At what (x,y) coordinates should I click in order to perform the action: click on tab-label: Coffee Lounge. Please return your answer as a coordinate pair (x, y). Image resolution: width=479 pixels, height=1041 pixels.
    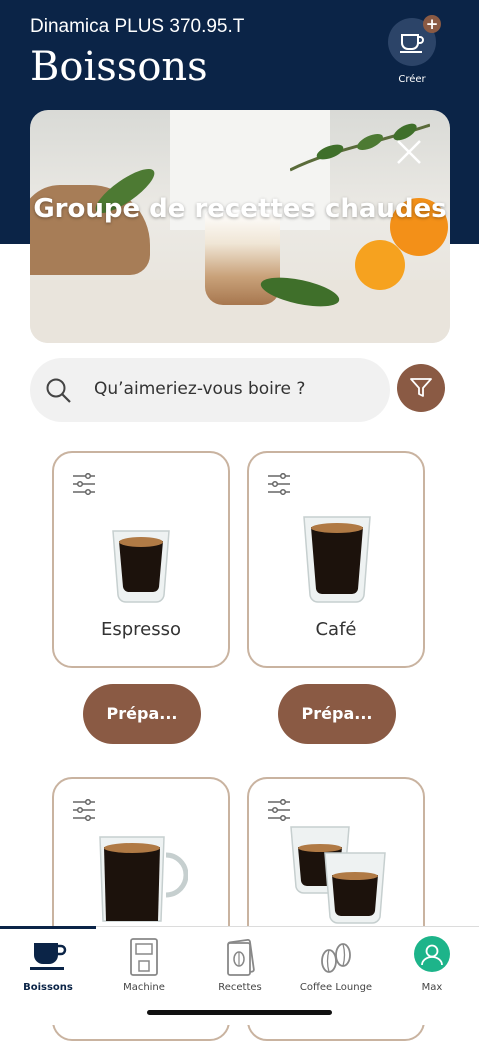
    Looking at the image, I should click on (336, 987).